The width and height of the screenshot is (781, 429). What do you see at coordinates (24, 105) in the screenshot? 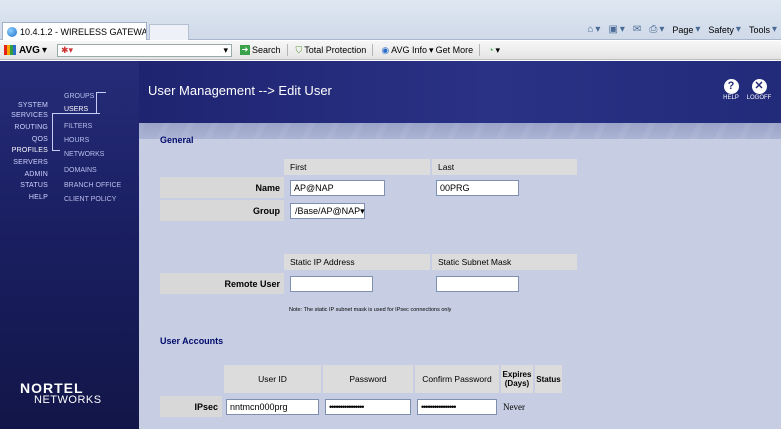
I see `nav-system: SYSTEM` at bounding box center [24, 105].